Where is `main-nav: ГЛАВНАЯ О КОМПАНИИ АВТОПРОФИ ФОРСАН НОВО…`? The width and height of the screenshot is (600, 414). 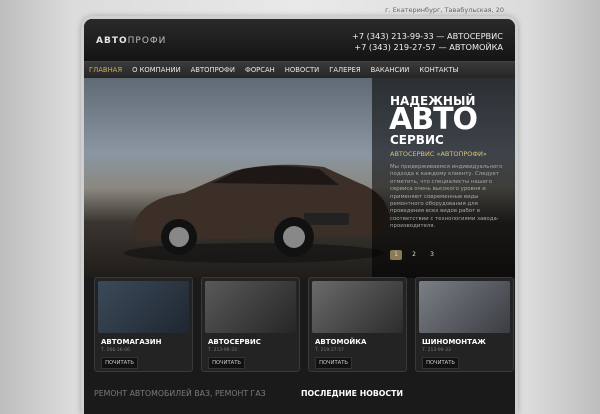 main-nav: ГЛАВНАЯ О КОМПАНИИ АВТОПРОФИ ФОРСАН НОВО… is located at coordinates (299, 70).